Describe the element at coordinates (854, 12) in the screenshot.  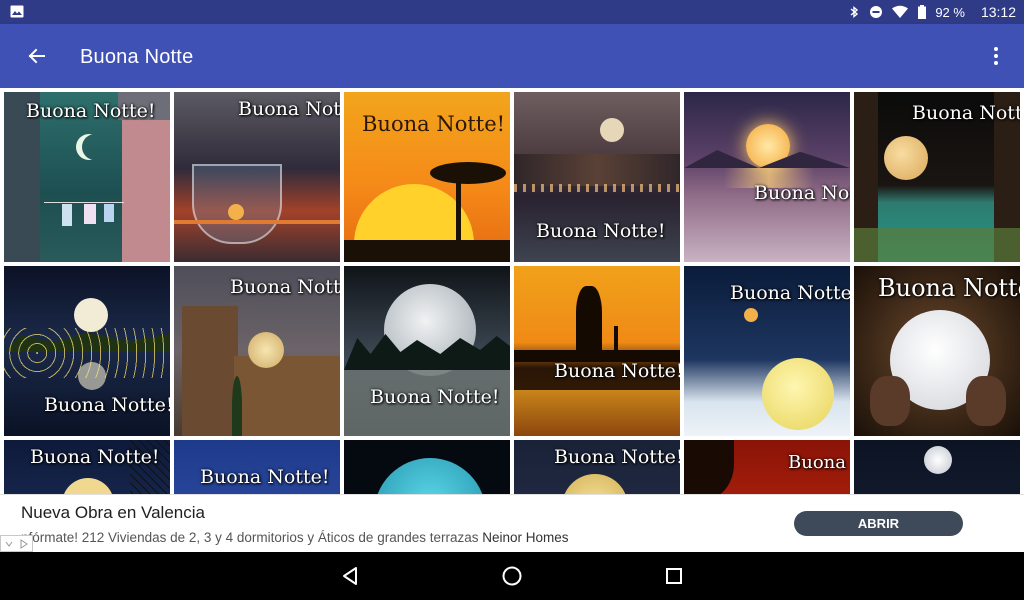
I see `bluetooth-icon` at that location.